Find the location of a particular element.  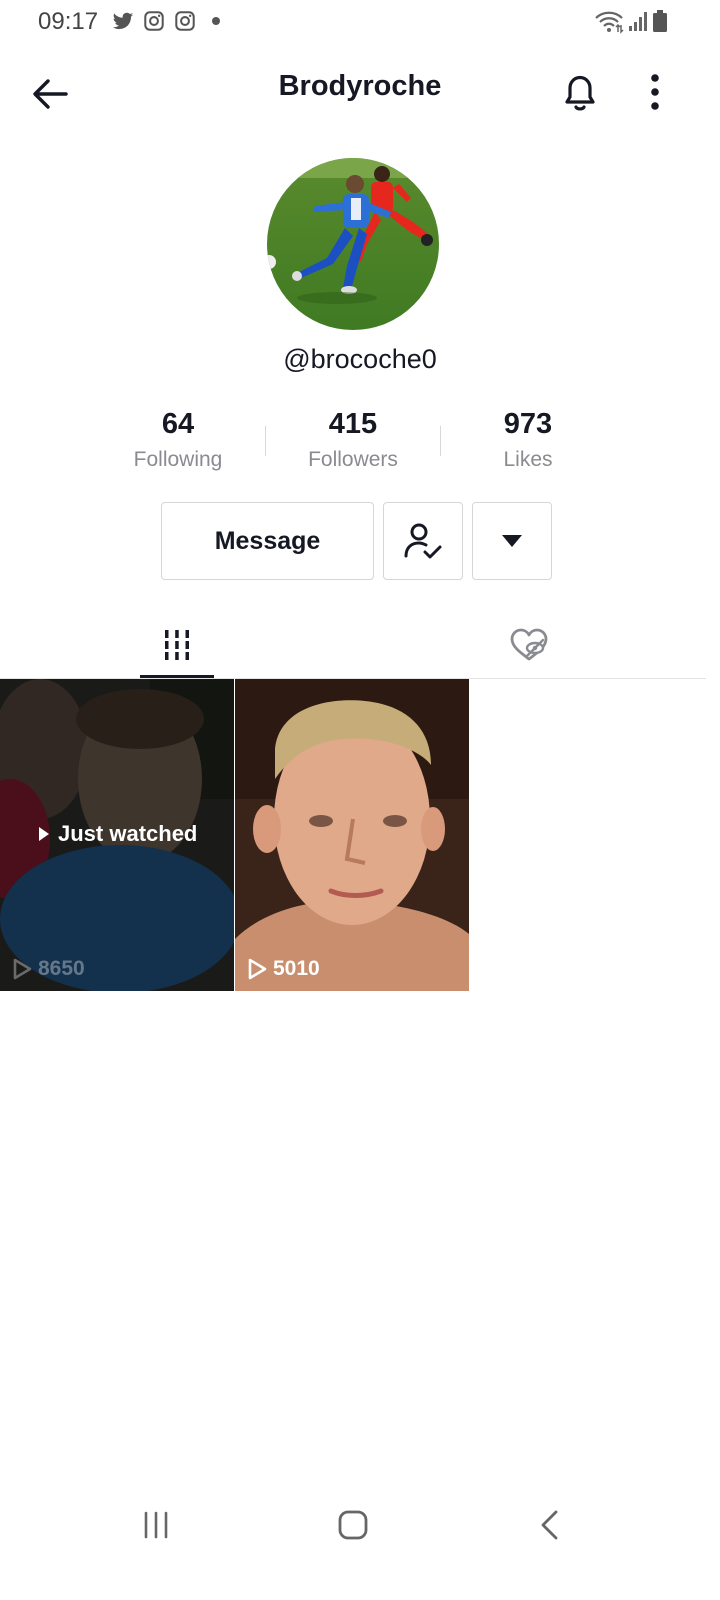

suggested-accounts-dropdown is located at coordinates (512, 541).